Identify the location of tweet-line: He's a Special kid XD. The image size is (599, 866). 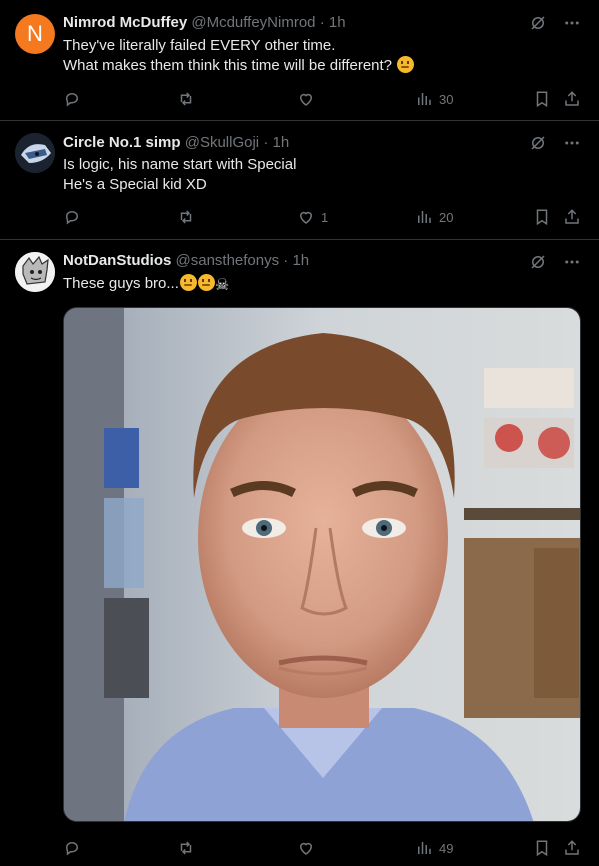
(135, 184).